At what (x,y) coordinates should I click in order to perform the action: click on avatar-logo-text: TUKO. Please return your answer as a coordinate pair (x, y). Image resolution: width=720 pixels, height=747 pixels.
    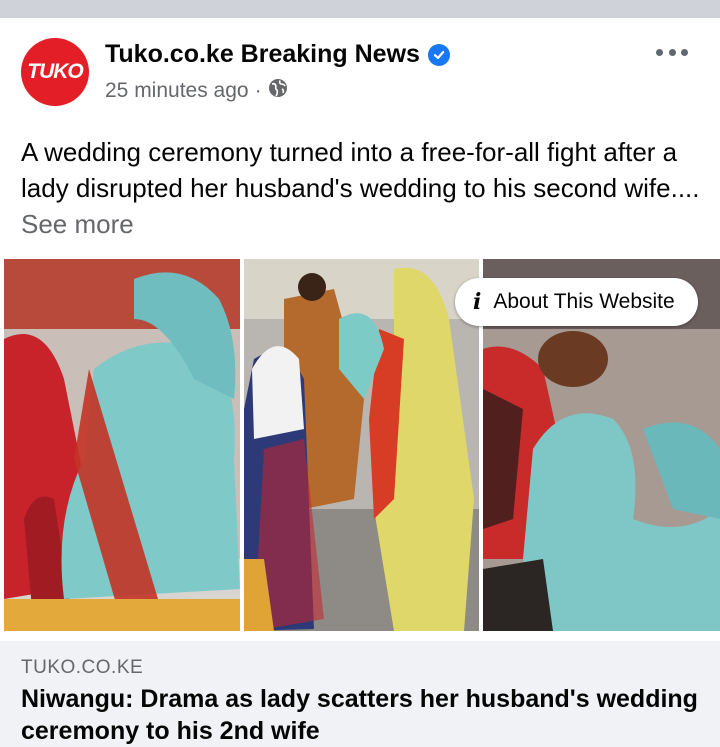
    Looking at the image, I should click on (55, 71).